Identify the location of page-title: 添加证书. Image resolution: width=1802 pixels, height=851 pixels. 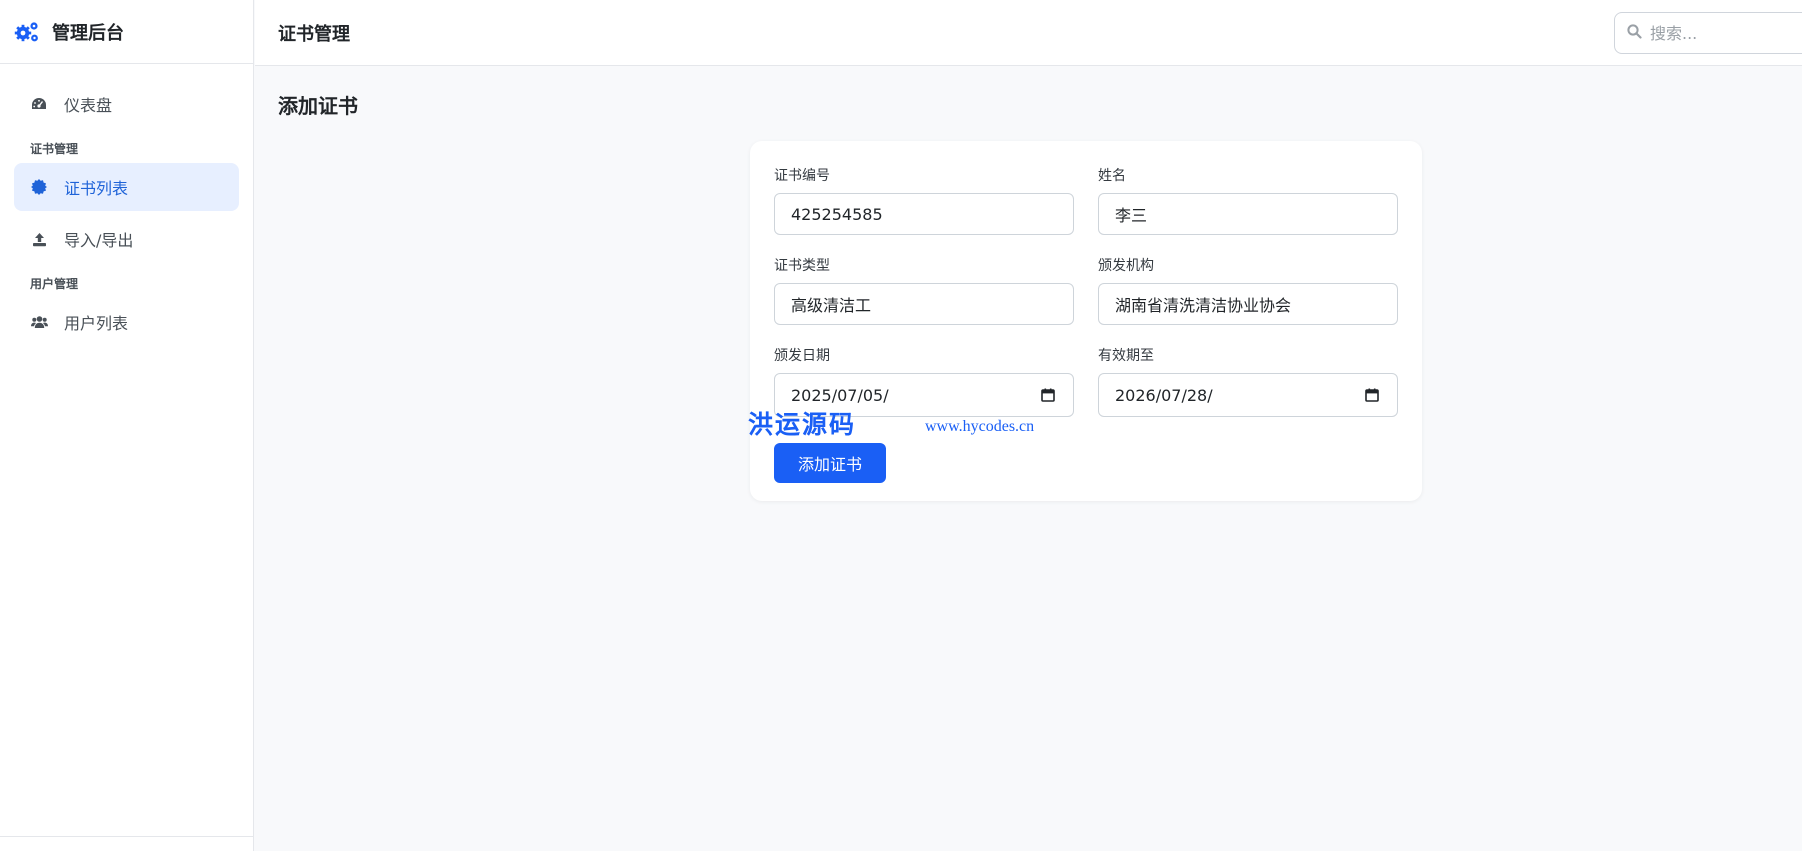
(318, 106).